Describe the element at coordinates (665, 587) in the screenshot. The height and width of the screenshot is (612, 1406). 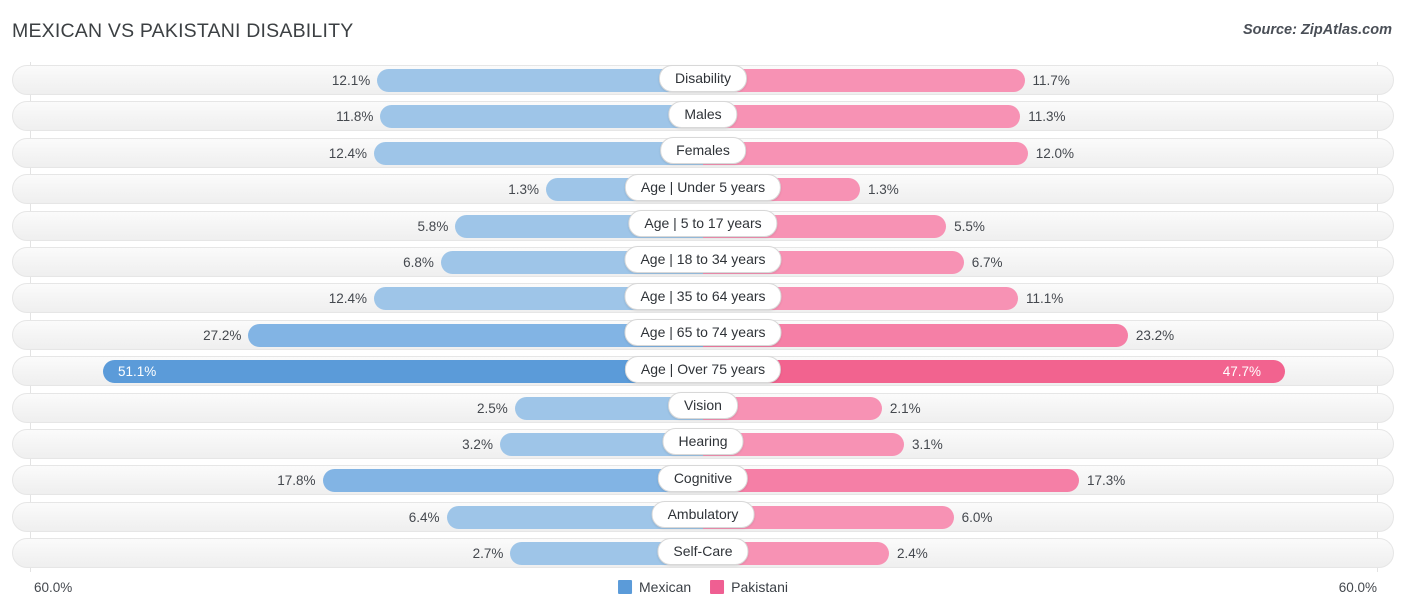
I see `legend-label: Mexican` at that location.